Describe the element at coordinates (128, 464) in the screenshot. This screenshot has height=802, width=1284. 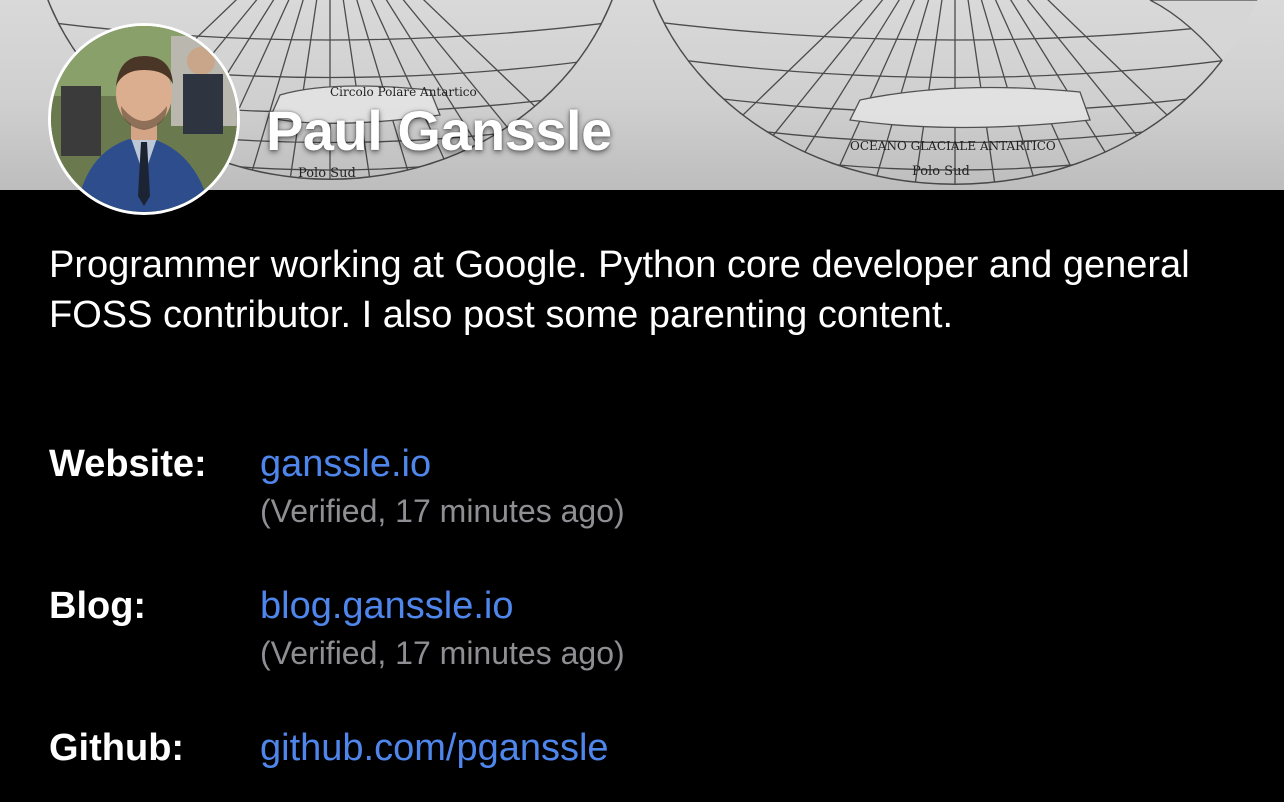
I see `field-label: Website:` at that location.